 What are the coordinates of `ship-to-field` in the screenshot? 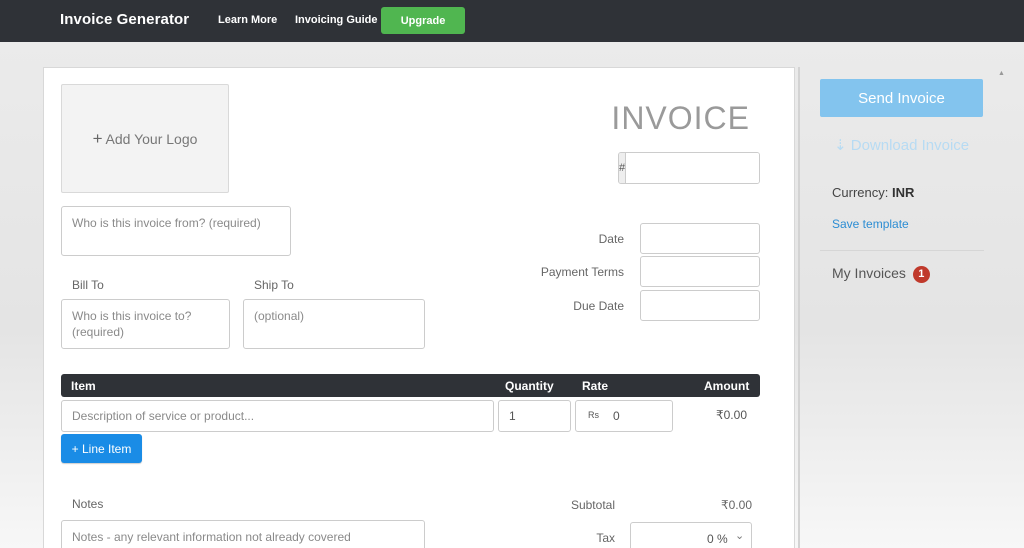 It's located at (334, 324).